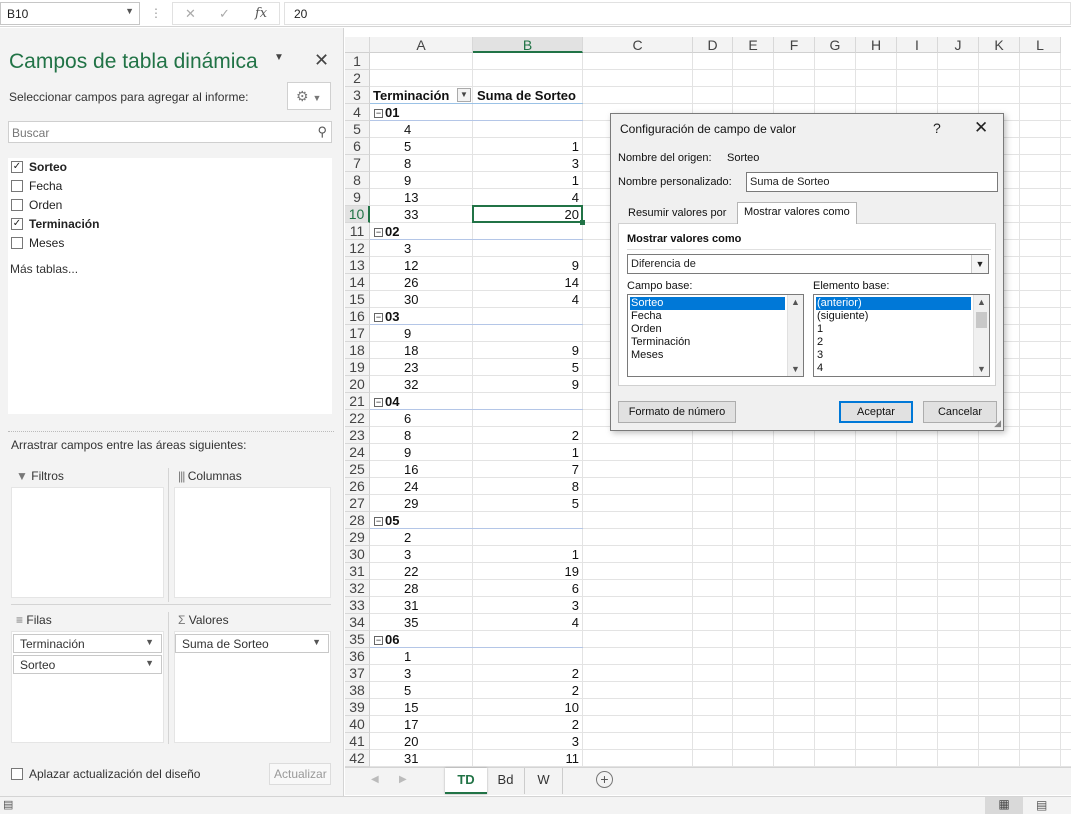 This screenshot has width=1071, height=814. Describe the element at coordinates (357, 707) in the screenshot. I see `row-header-39: 39` at that location.